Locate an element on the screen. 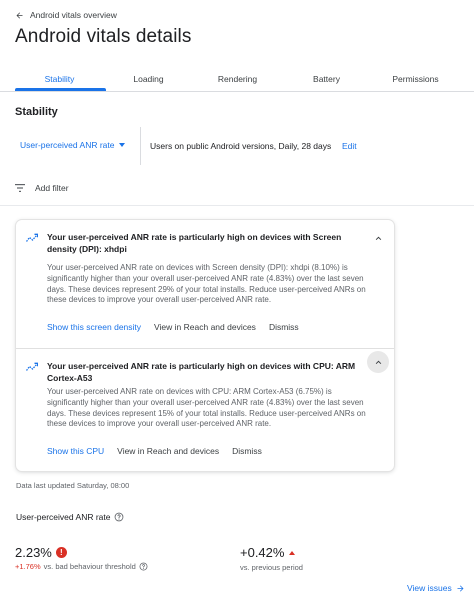  arrow-forward-icon is located at coordinates (460, 588).